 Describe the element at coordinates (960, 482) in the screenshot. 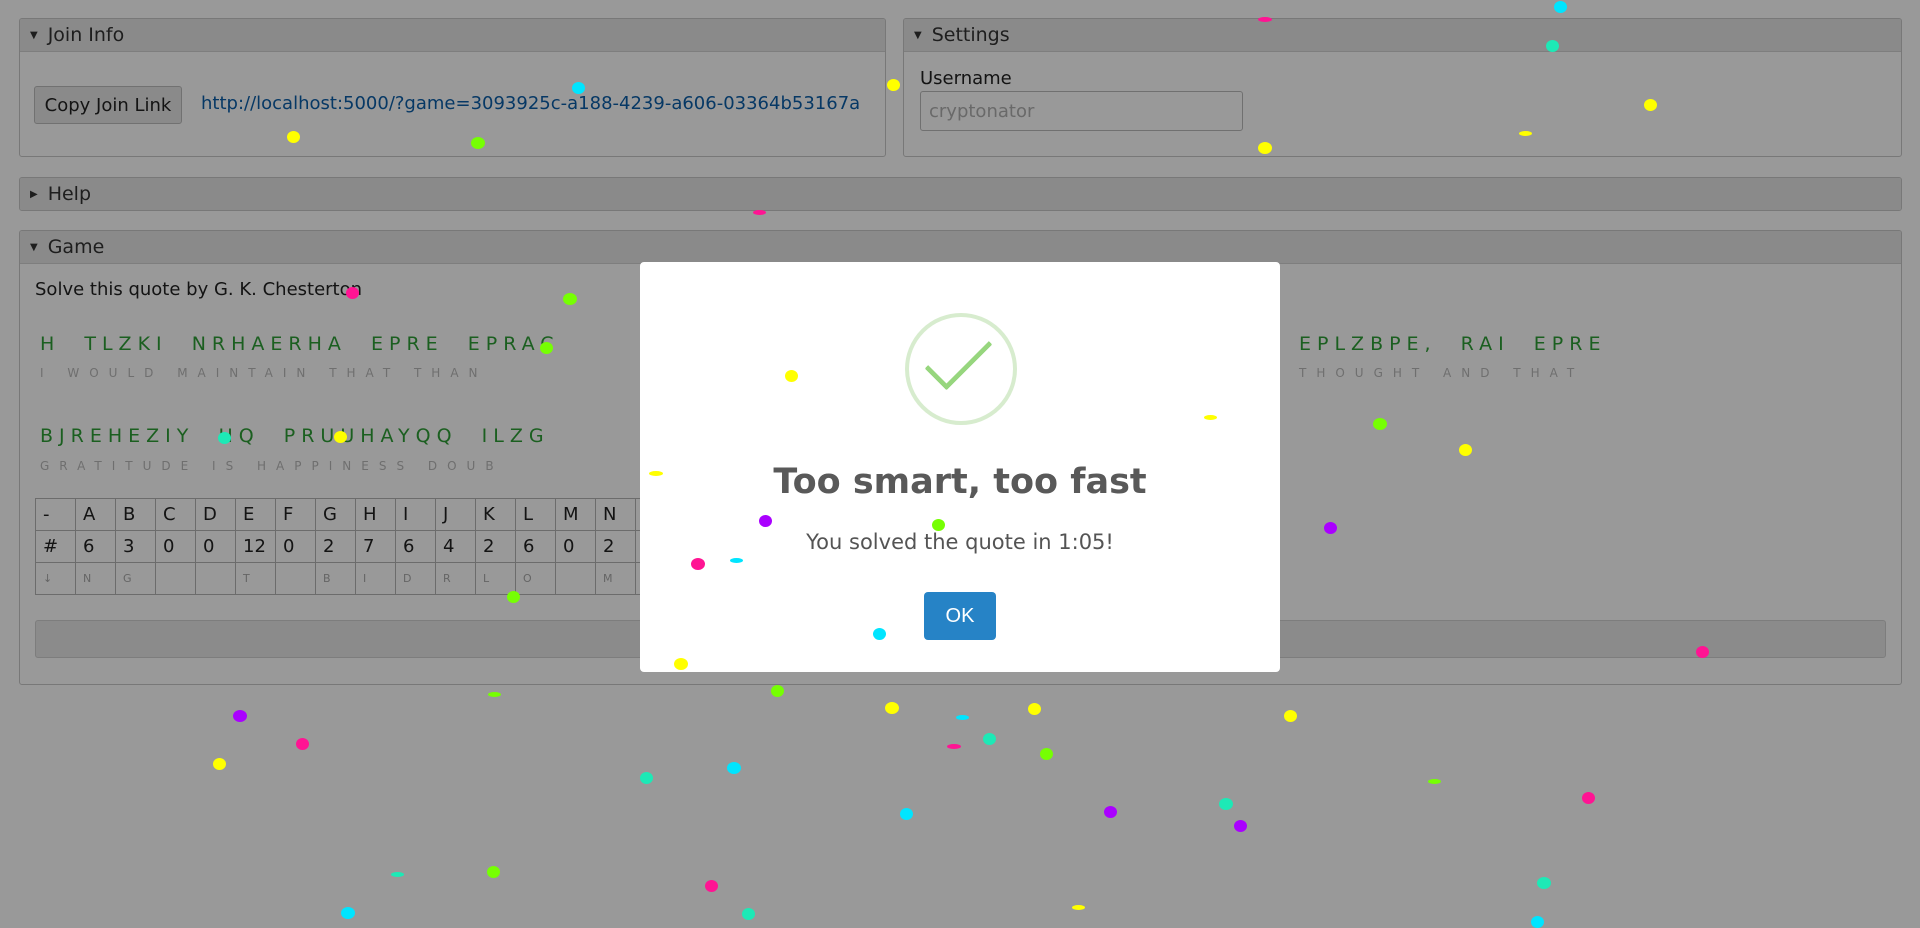

I see `modal-title: Too smart, too fast` at that location.